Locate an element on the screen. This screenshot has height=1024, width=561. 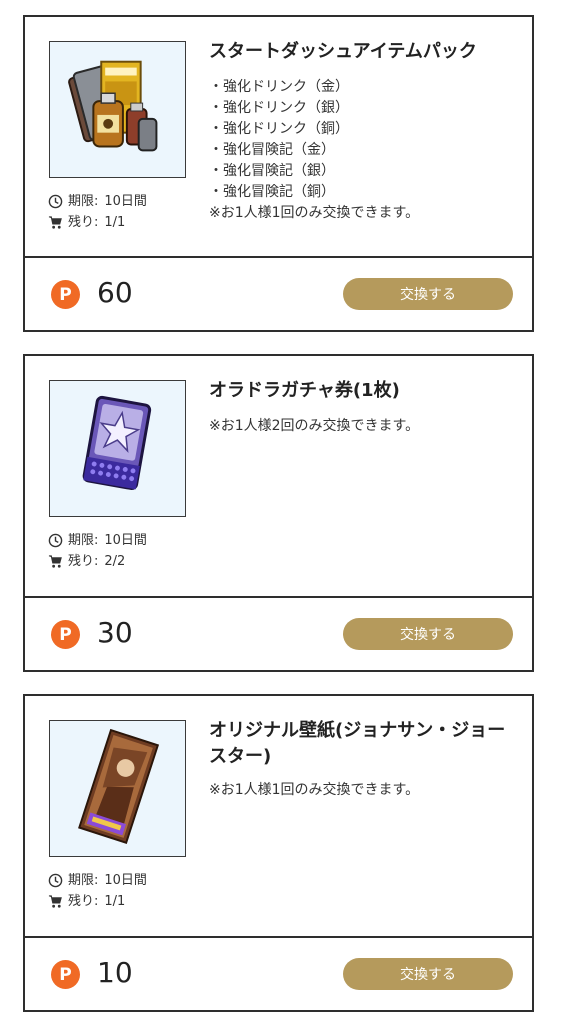
content-line: ・強化冒険記（金） is located at coordinates (272, 150).